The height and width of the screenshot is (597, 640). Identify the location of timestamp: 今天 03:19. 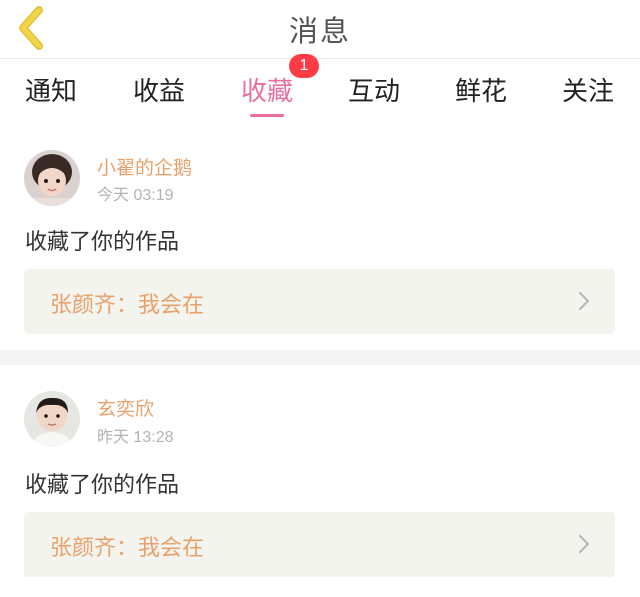
(135, 195).